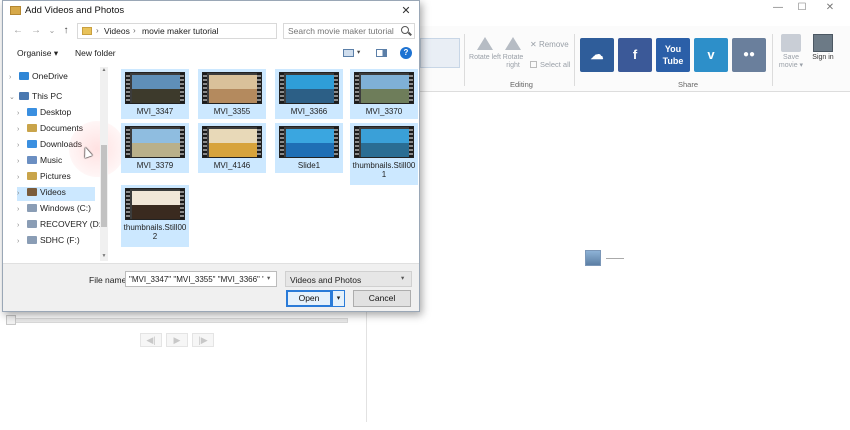 The width and height of the screenshot is (850, 430). Describe the element at coordinates (778, 8) in the screenshot. I see `minimize-button: —` at that location.